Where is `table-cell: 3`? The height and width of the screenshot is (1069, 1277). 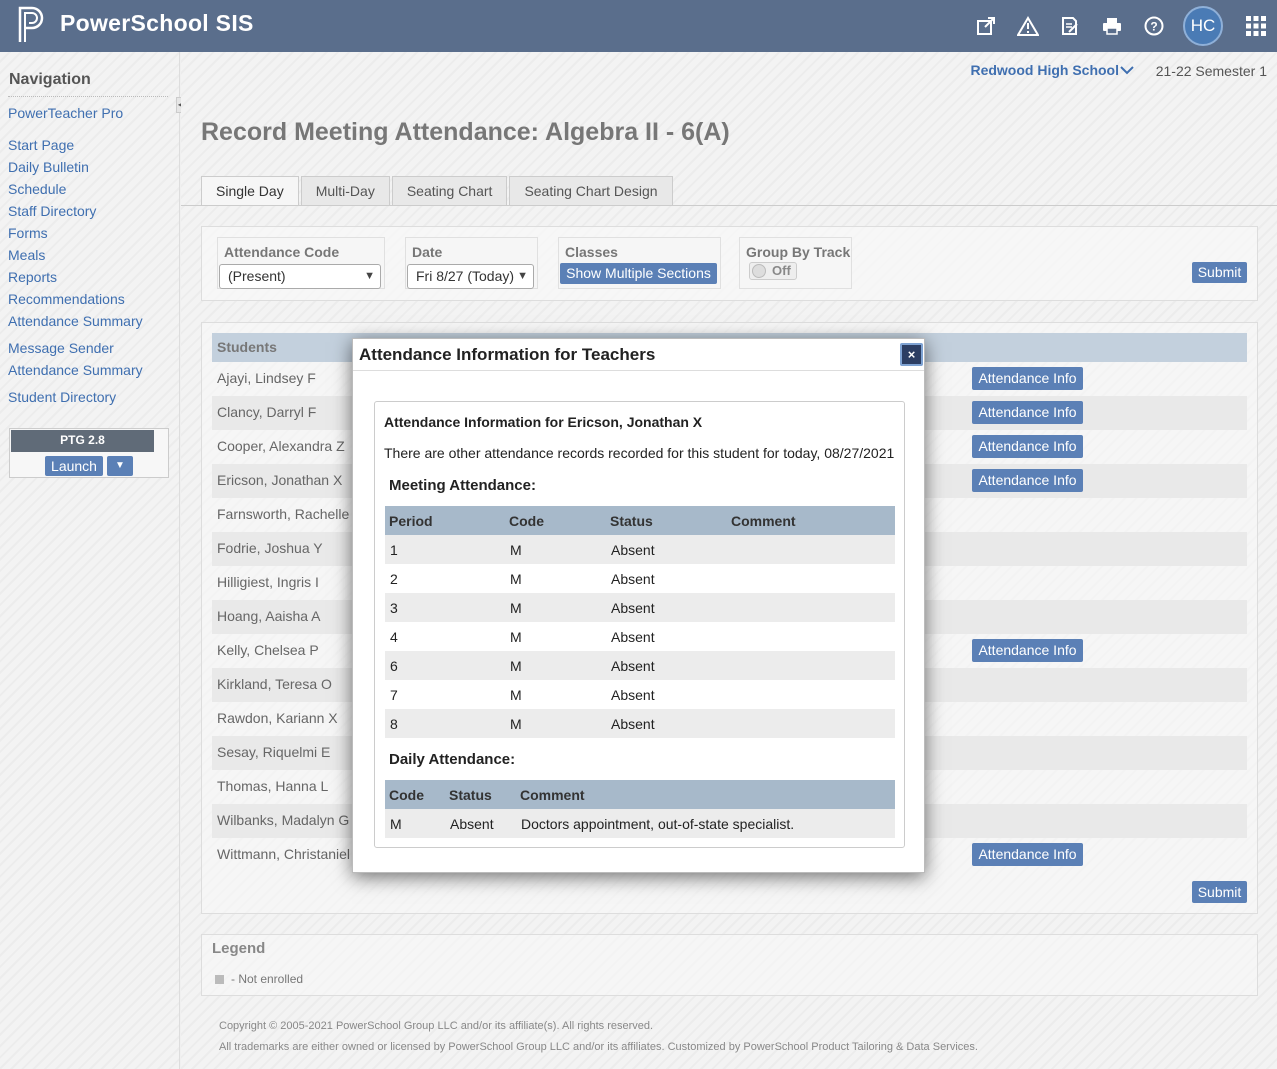
table-cell: 3 is located at coordinates (445, 607).